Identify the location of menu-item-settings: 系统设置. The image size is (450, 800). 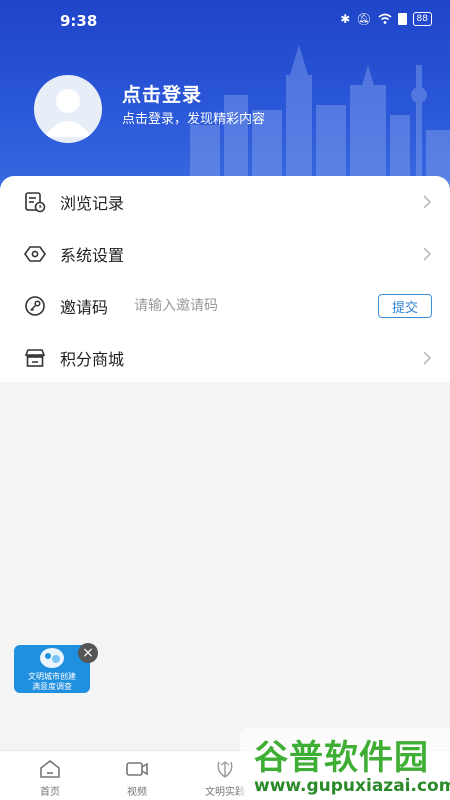
(225, 254).